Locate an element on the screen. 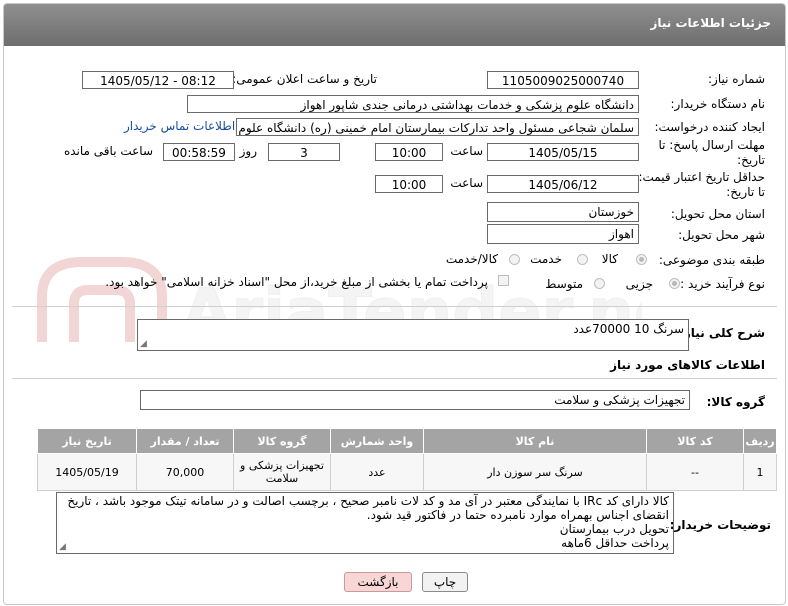 This screenshot has height=606, width=788. reply-date-field: 1405/05/15 is located at coordinates (563, 152).